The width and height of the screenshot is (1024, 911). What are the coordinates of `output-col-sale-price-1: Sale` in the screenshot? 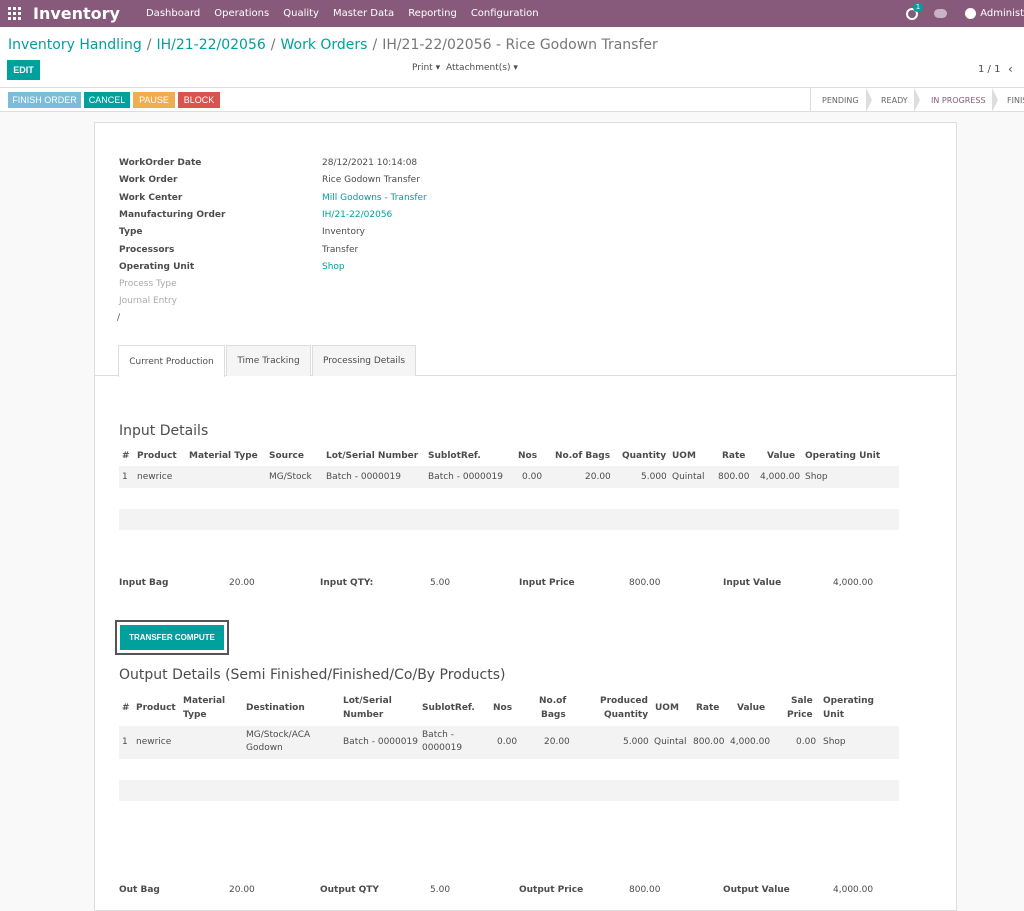 It's located at (802, 701).